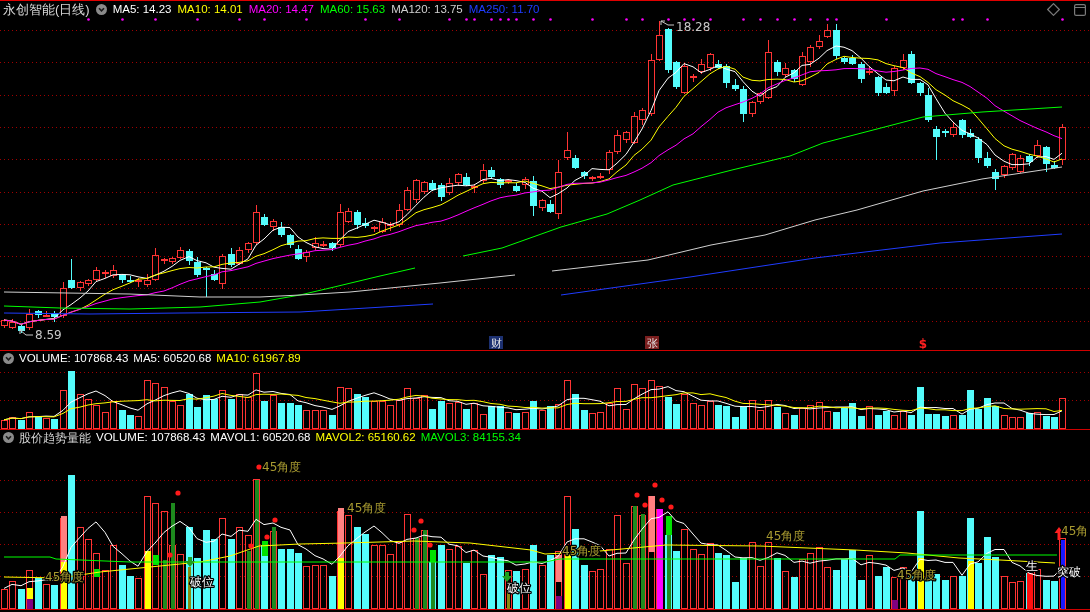  Describe the element at coordinates (55, 437) in the screenshot. I see `indicator-title: 股价趋势量能` at that location.